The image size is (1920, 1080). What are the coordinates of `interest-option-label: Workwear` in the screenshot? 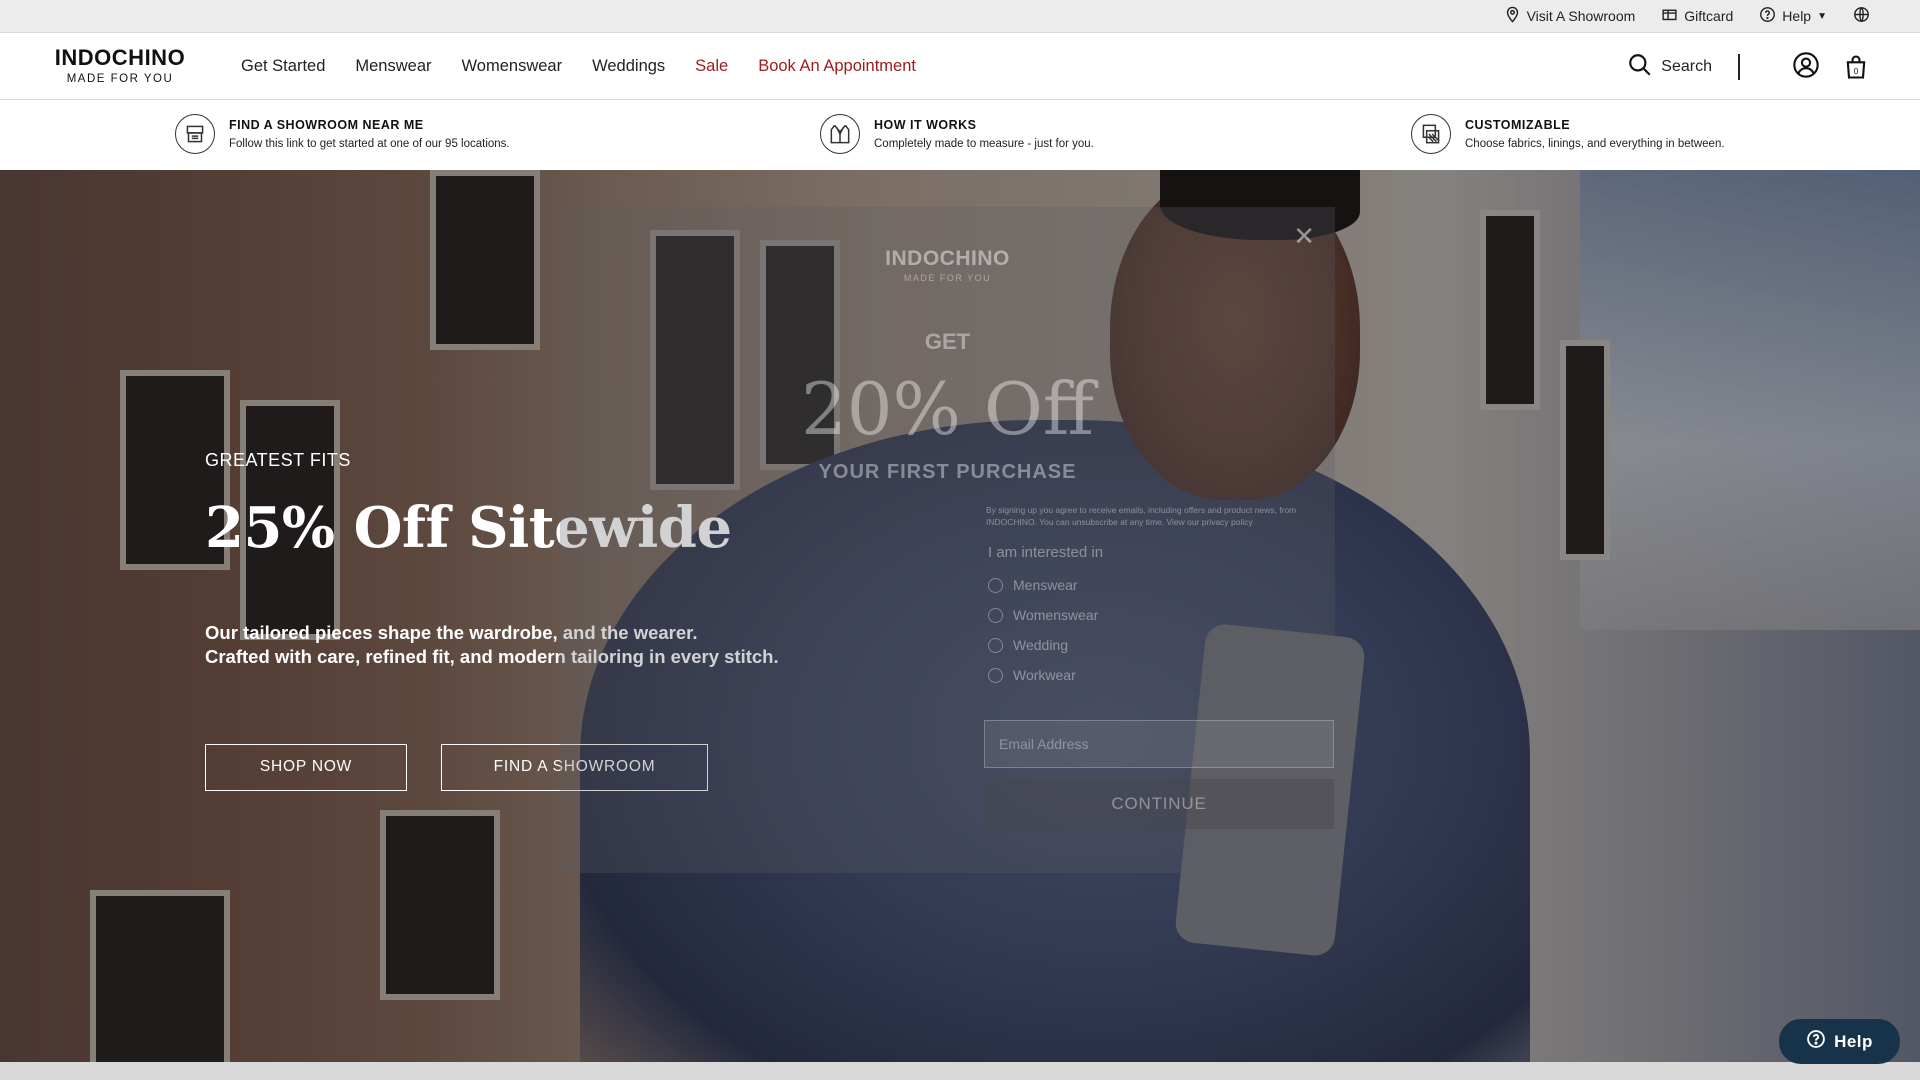 It's located at (1044, 675).